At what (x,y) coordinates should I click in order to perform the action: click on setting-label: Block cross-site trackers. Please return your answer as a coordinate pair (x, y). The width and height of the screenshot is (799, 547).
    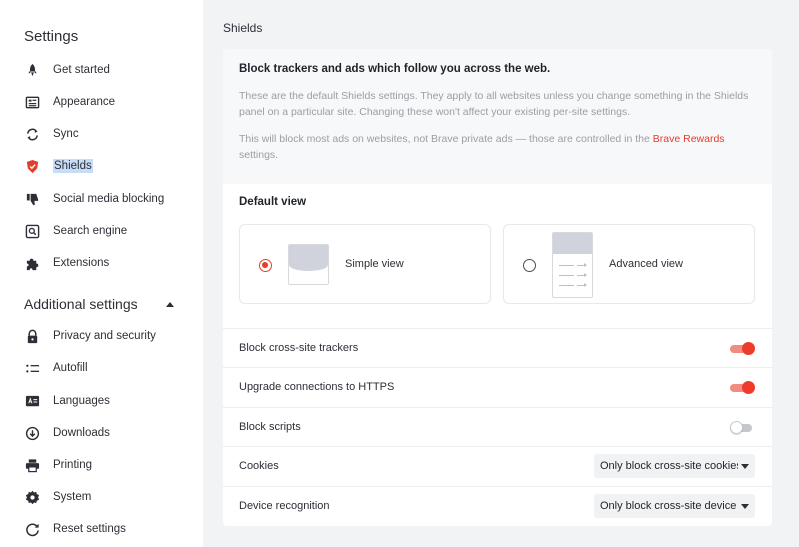
    Looking at the image, I should click on (299, 348).